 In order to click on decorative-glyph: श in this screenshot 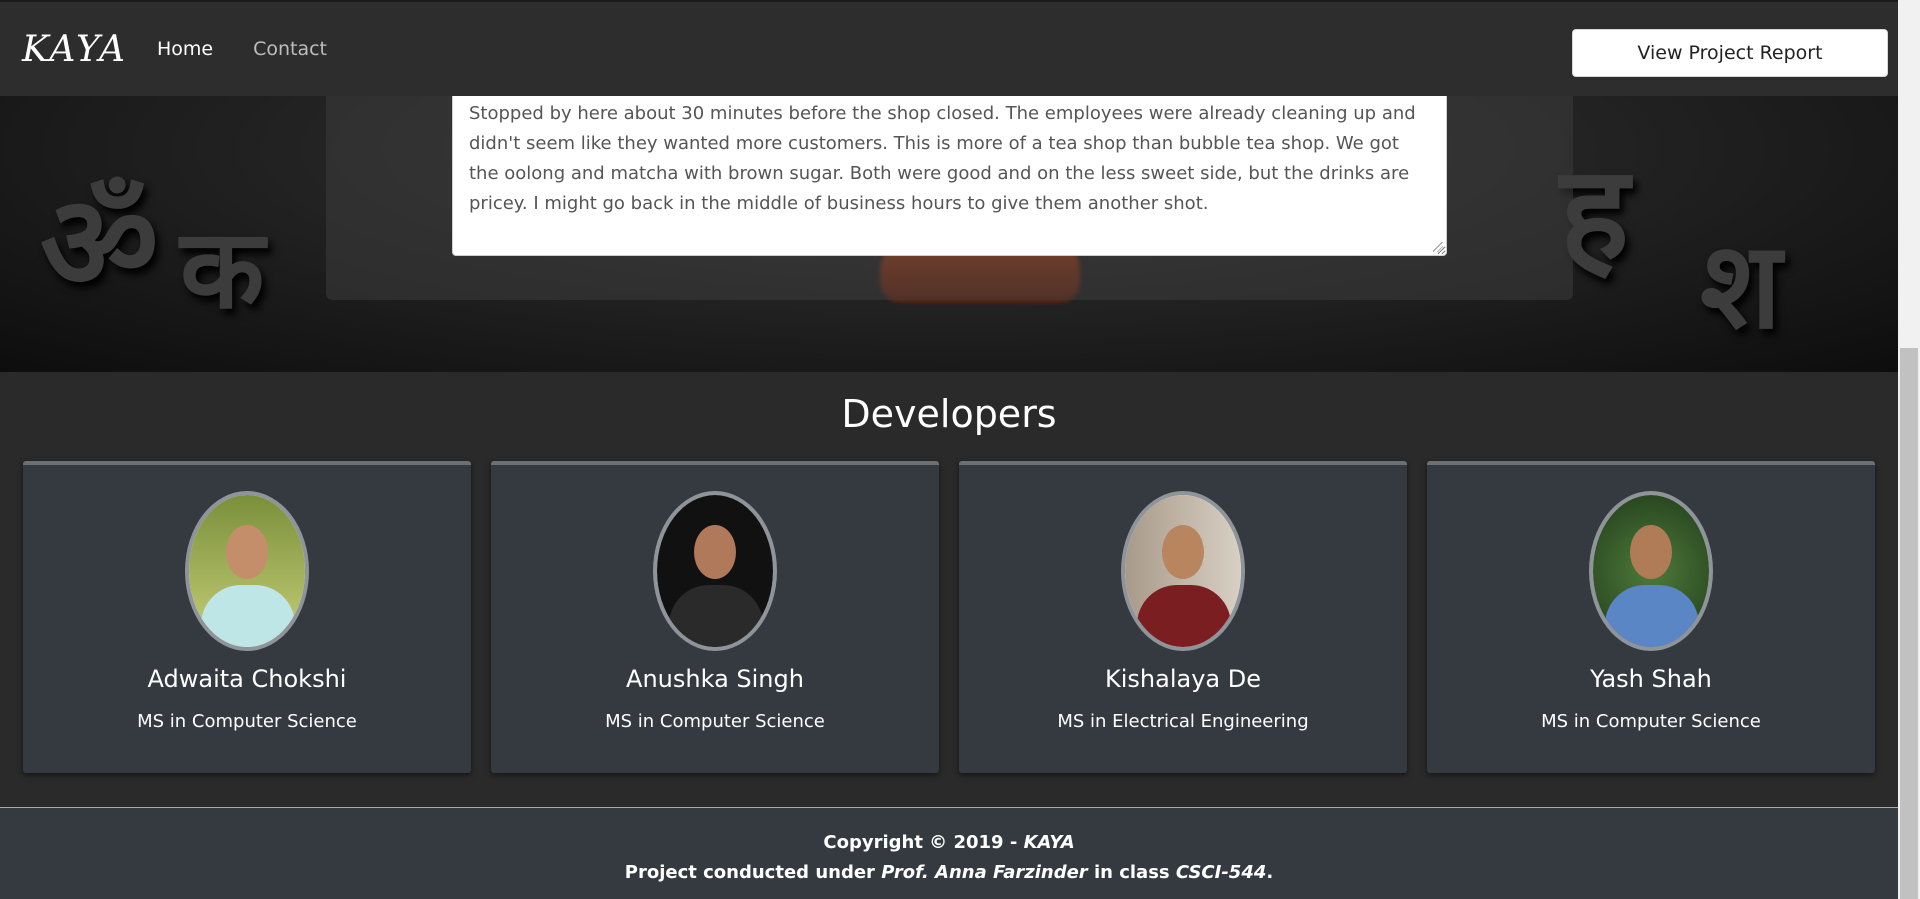, I will do `click(1741, 285)`.